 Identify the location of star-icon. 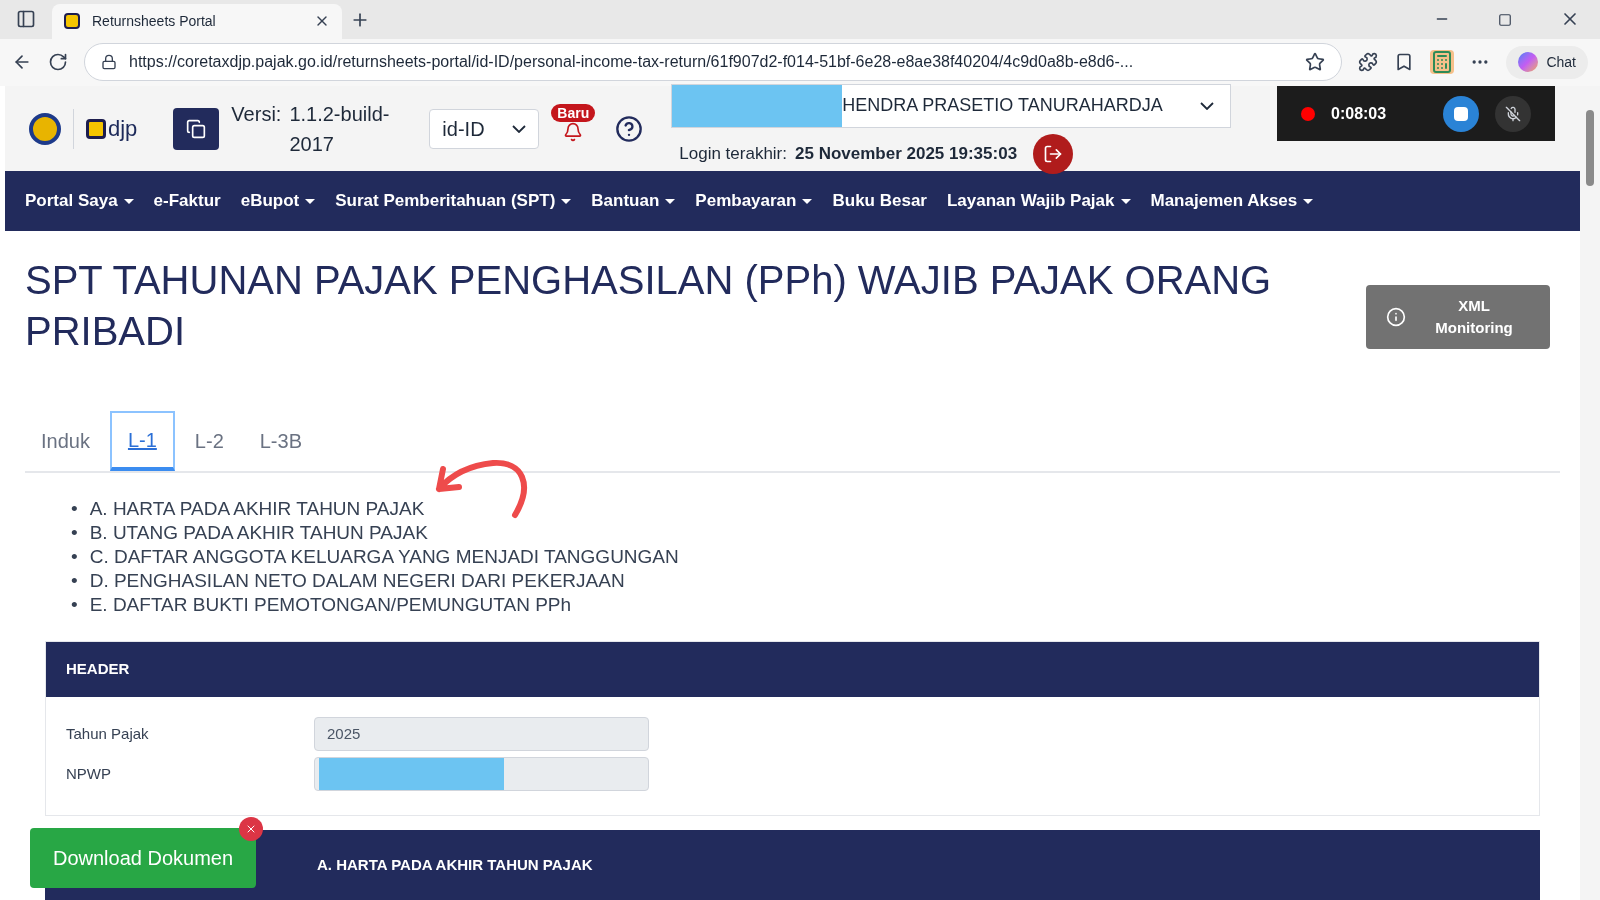
(1315, 62).